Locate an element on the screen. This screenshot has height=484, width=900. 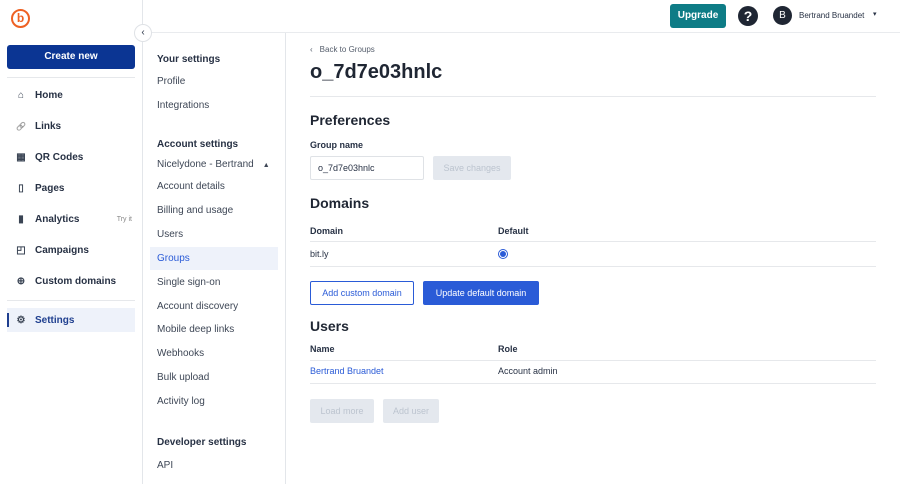
qr-code-icon: ▦ is located at coordinates (21, 157).